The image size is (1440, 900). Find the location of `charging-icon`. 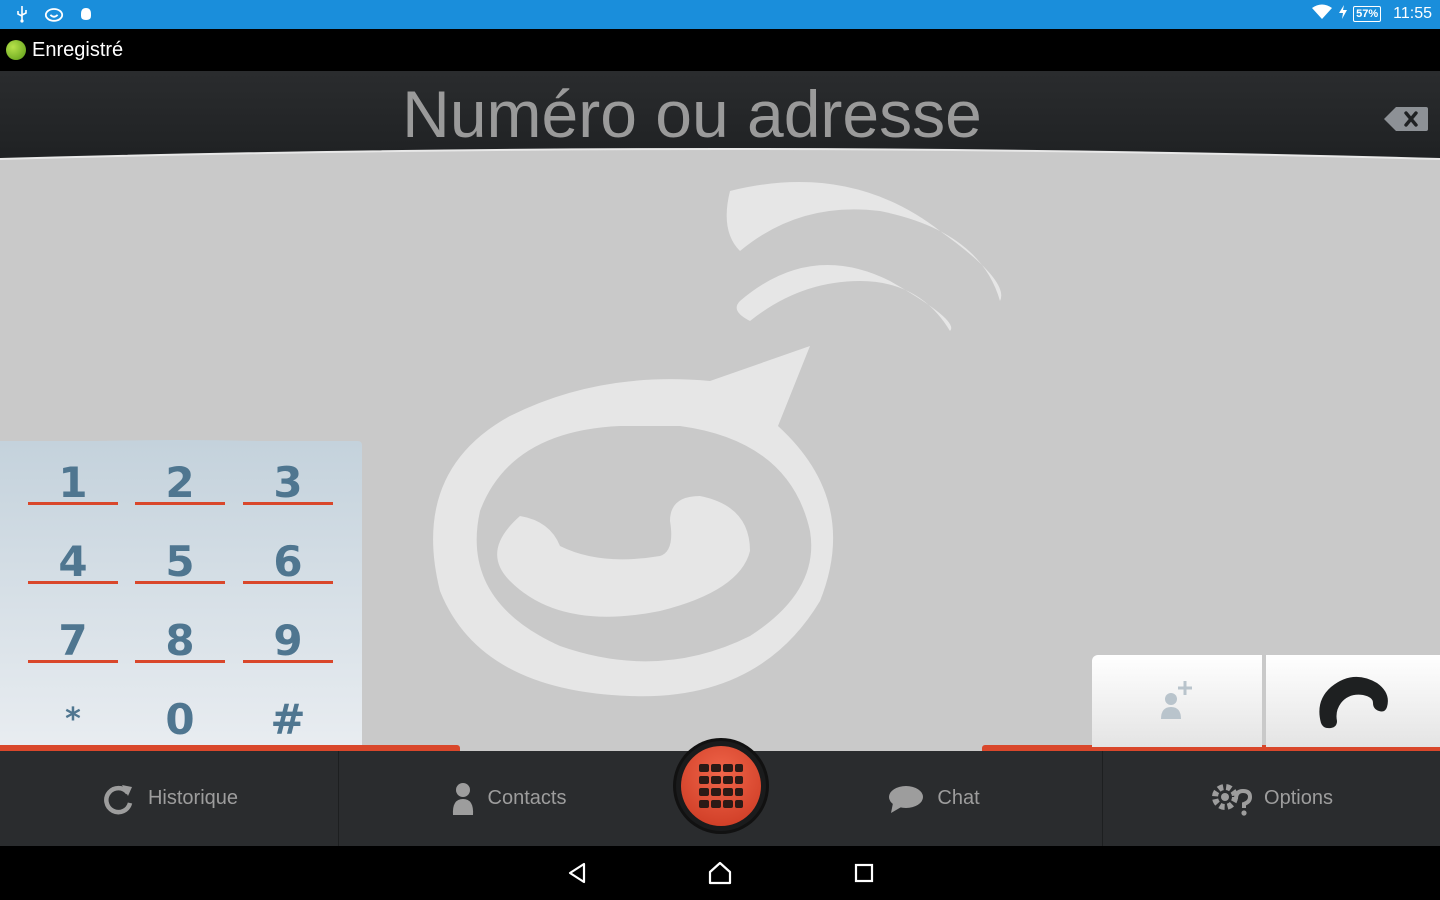

charging-icon is located at coordinates (1343, 14).